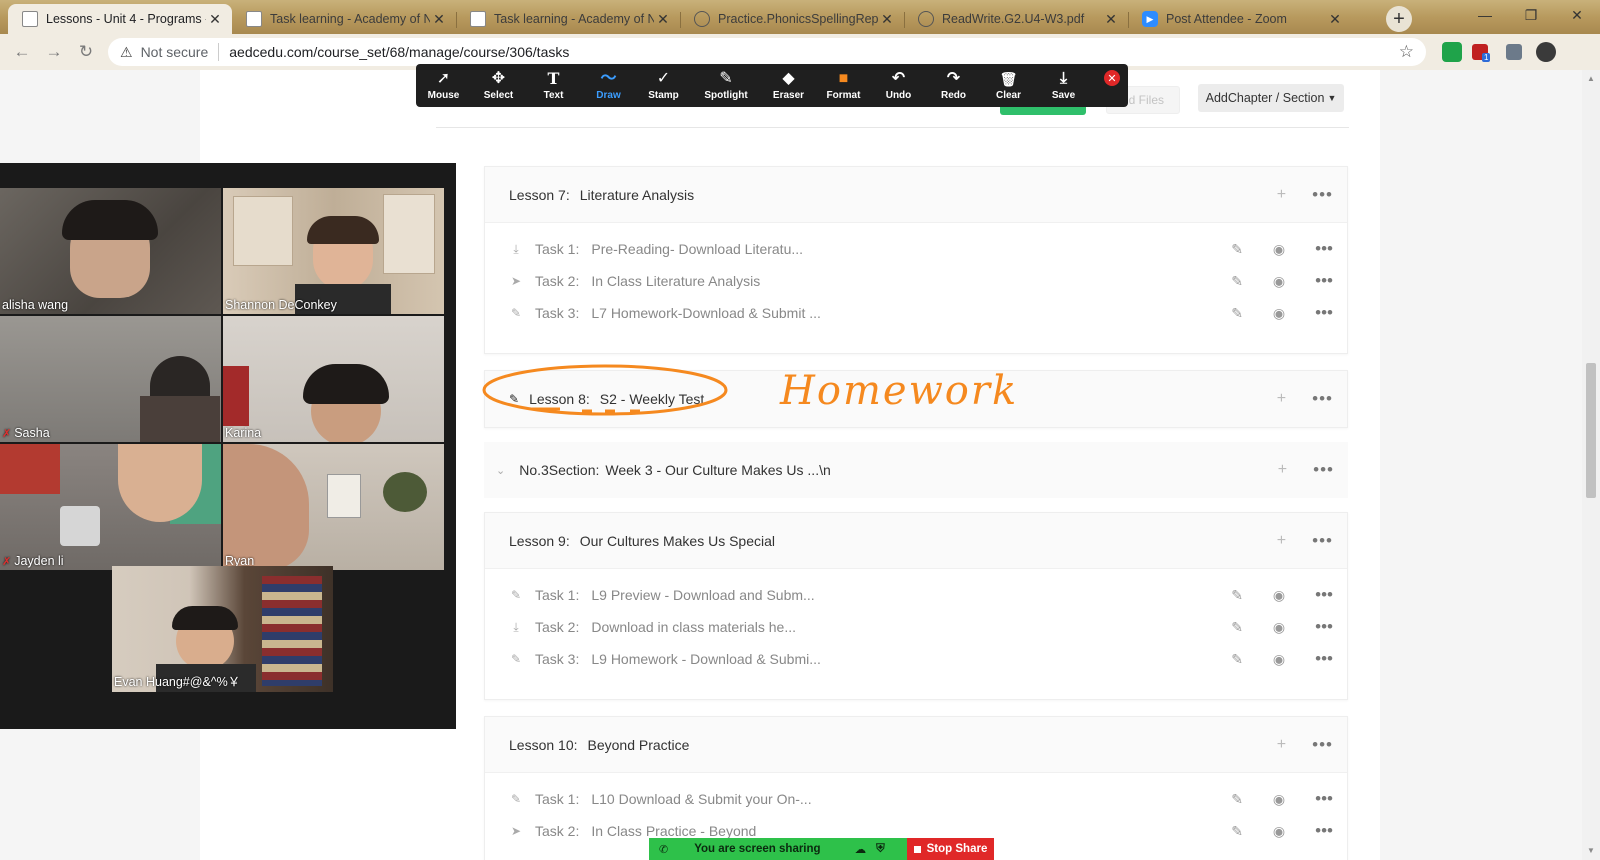 Image resolution: width=1600 pixels, height=860 pixels. I want to click on tool-draw: 〜 Draw, so click(608, 85).